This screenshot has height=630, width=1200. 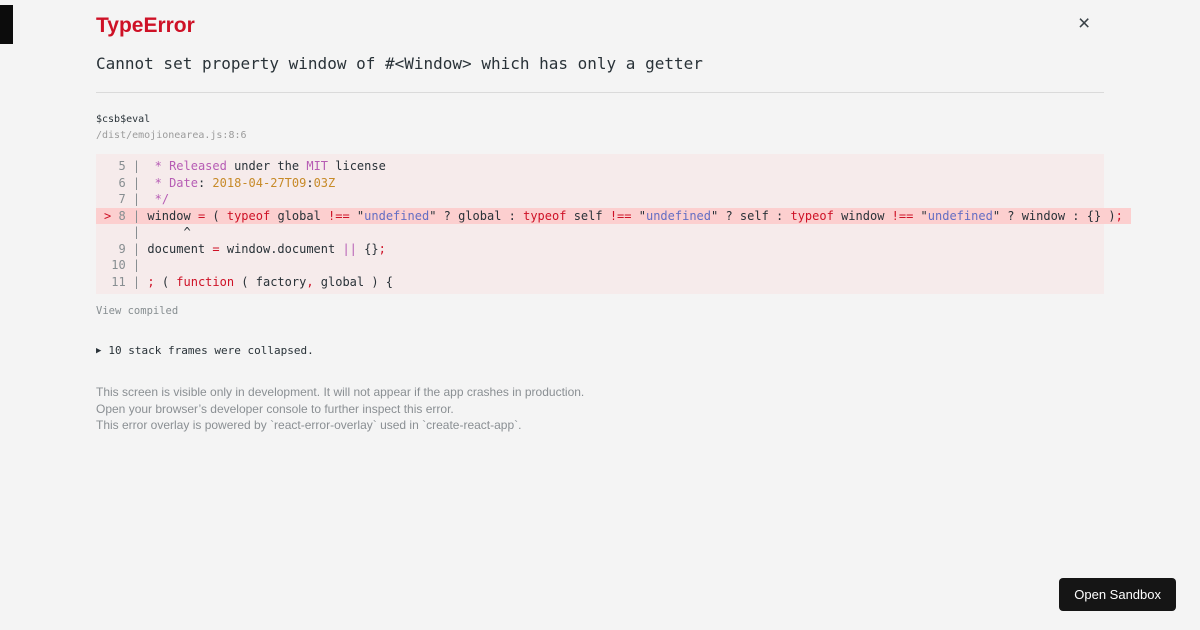 I want to click on code-token: self, so click(x=588, y=215).